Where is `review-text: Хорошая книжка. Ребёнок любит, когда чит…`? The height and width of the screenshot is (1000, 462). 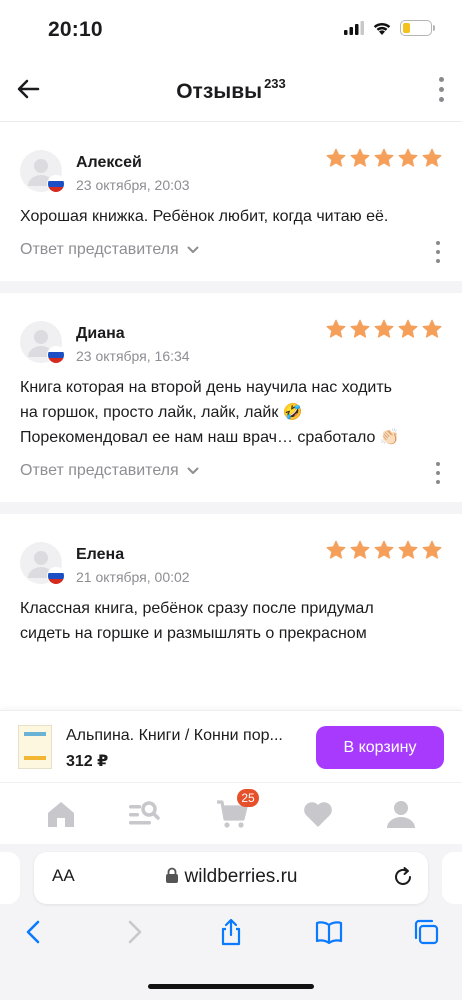
review-text: Хорошая книжка. Ребёнок любит, когда чит… is located at coordinates (204, 216).